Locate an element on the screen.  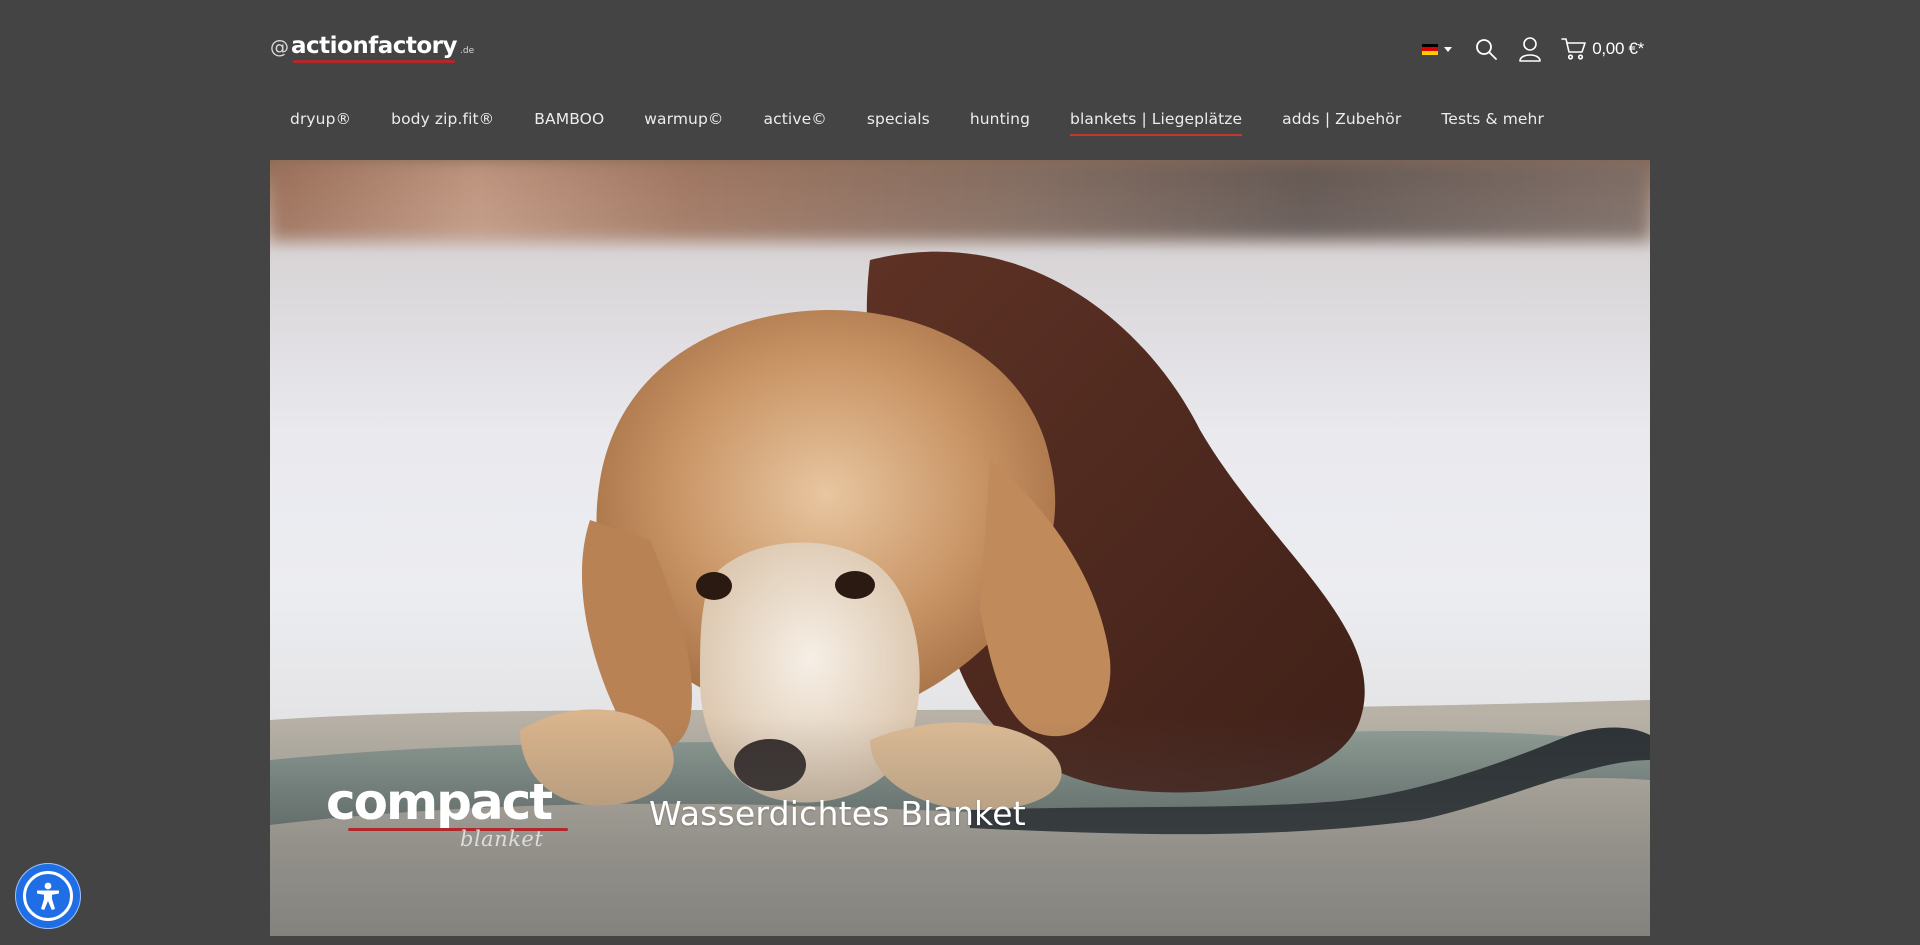
accessibility-icon is located at coordinates (48, 896).